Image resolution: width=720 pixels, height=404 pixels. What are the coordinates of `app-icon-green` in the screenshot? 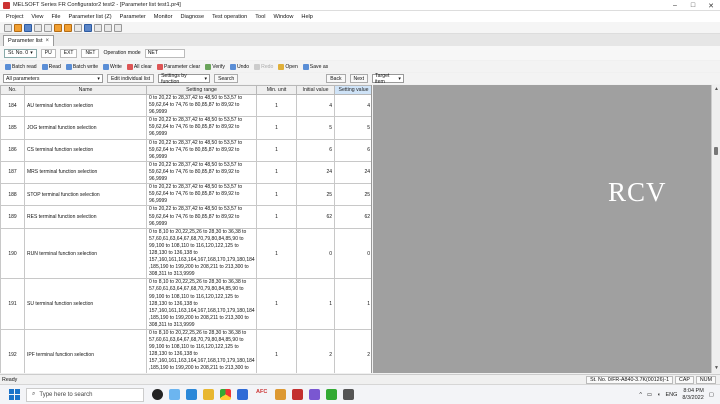 It's located at (332, 394).